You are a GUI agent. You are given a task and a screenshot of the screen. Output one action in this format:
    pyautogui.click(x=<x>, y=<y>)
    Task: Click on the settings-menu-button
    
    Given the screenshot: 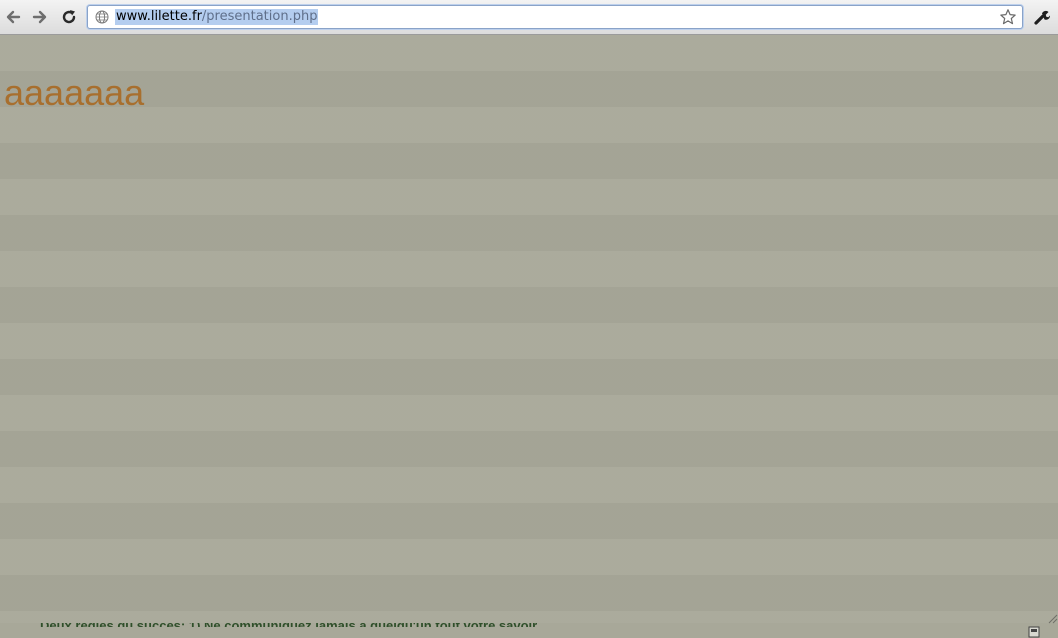 What is the action you would take?
    pyautogui.click(x=1042, y=17)
    